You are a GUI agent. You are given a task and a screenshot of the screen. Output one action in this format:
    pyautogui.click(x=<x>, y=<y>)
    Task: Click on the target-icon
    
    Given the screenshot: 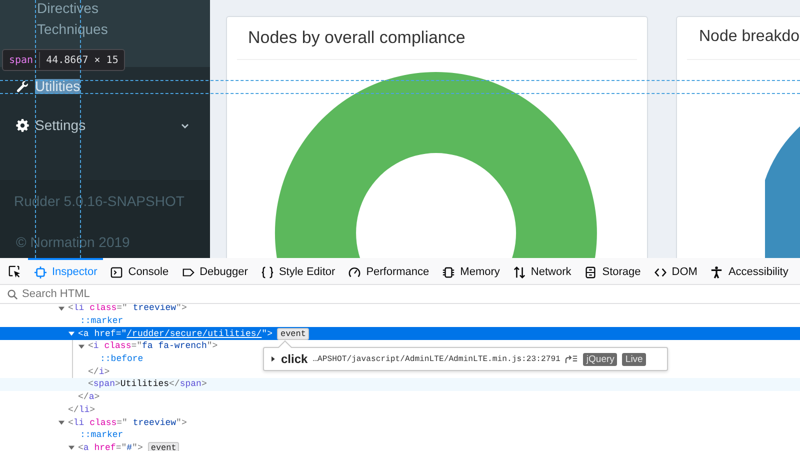 What is the action you would take?
    pyautogui.click(x=40, y=272)
    